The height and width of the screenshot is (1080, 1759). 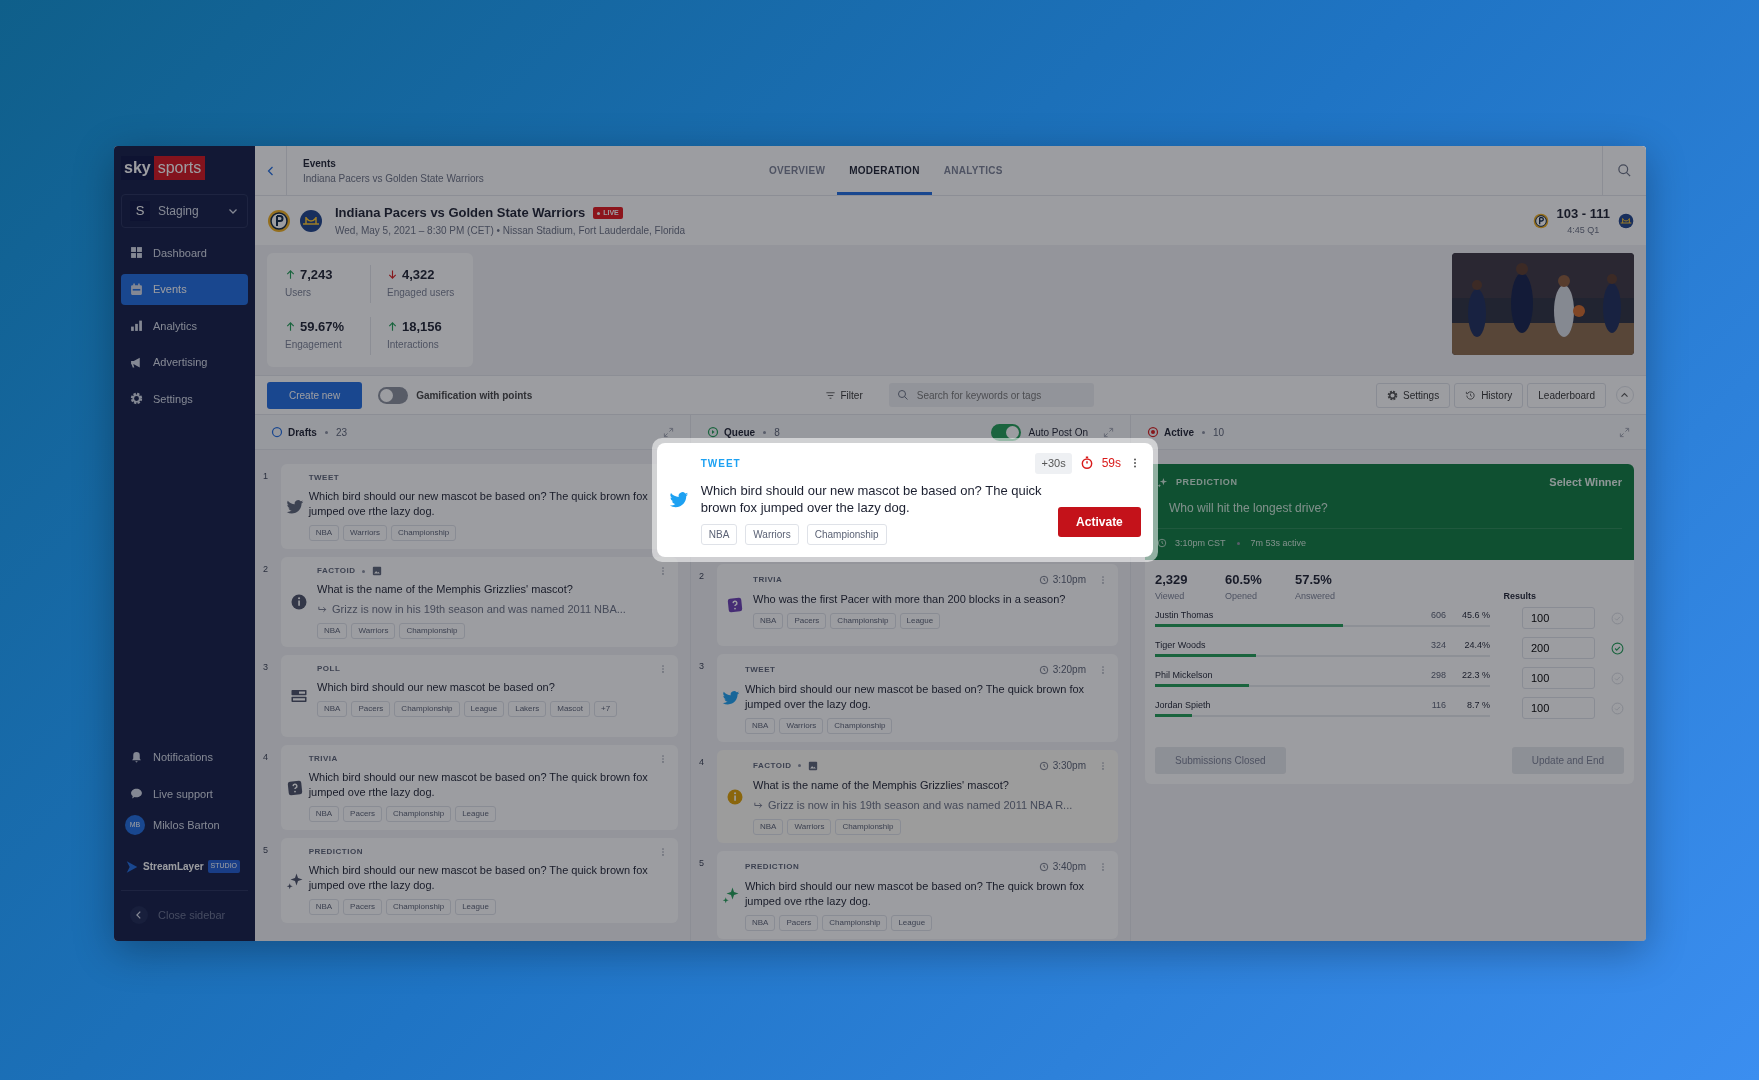 I want to click on score: 103 - 111, so click(x=1583, y=214).